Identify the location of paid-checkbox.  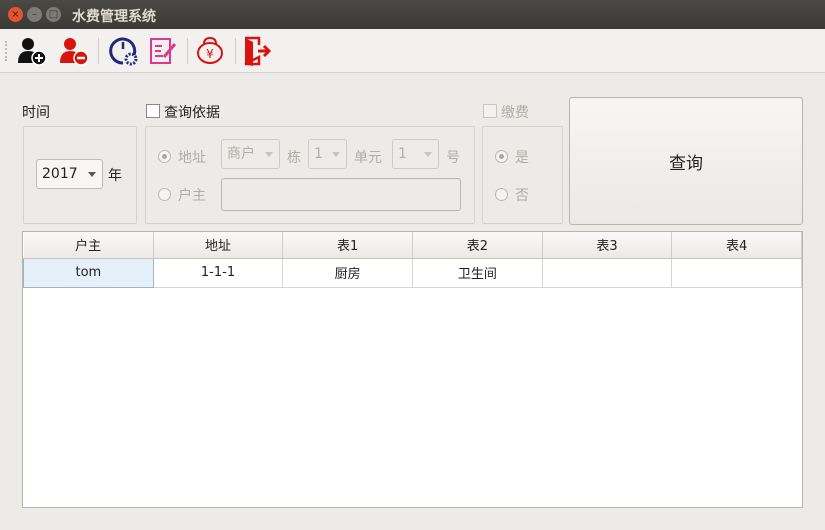
(490, 111).